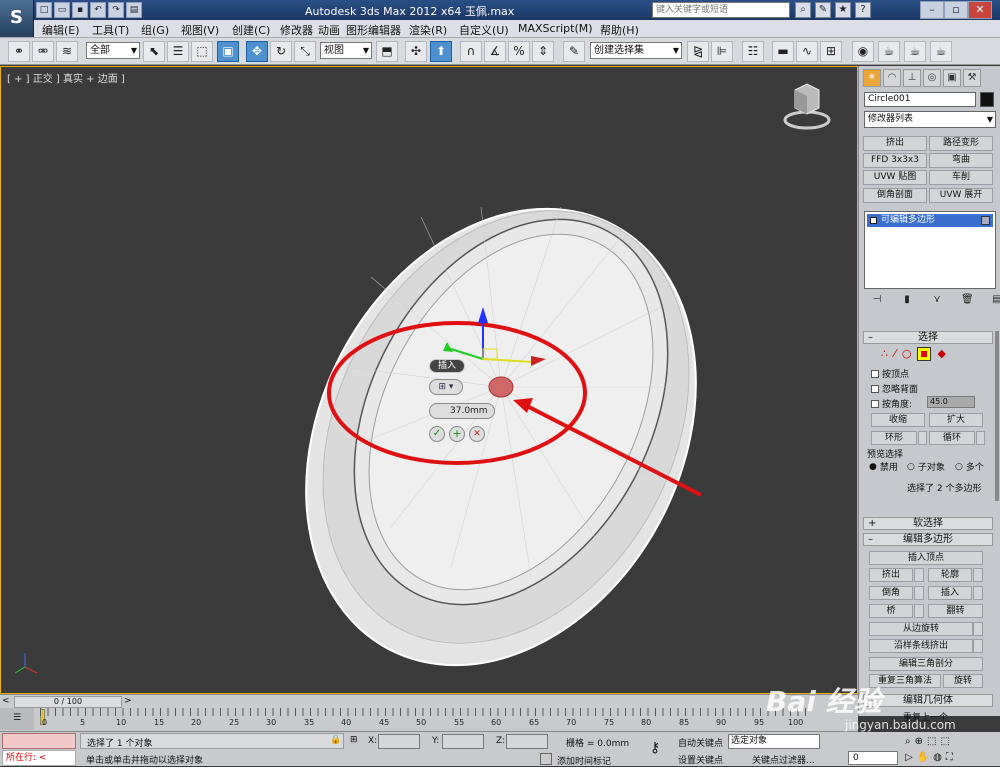 This screenshot has width=1000, height=767. Describe the element at coordinates (937, 300) in the screenshot. I see `make-unique-icon: ⋎` at that location.